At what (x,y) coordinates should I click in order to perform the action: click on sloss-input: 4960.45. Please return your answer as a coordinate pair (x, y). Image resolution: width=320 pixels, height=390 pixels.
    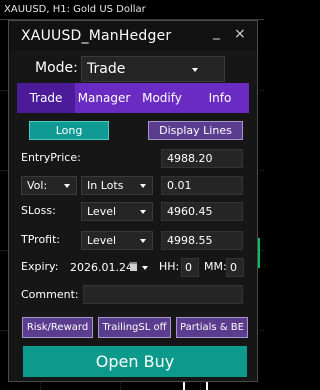
    Looking at the image, I should click on (202, 211).